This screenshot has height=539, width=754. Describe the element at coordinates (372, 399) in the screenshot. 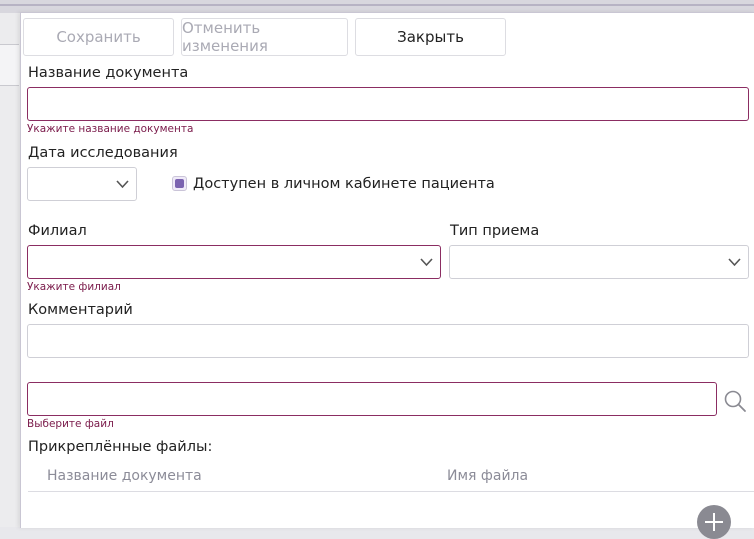

I see `file-input` at that location.